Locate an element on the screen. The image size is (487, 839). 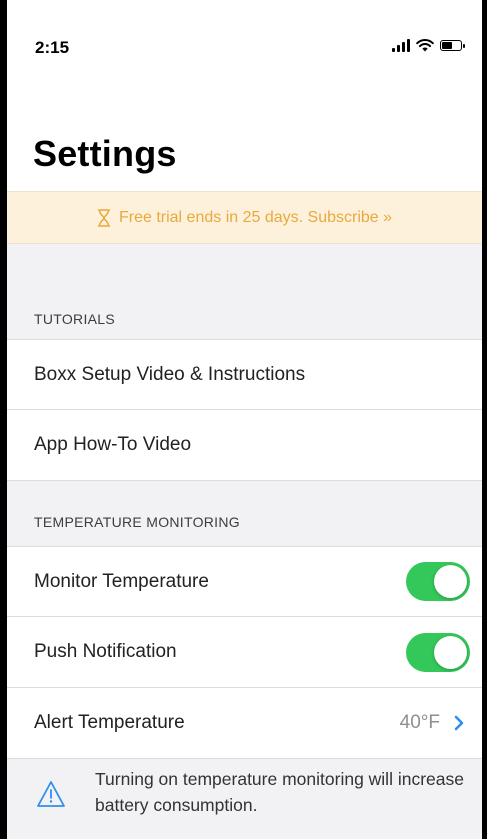
push-notification-label: Push Notification is located at coordinates (105, 651).